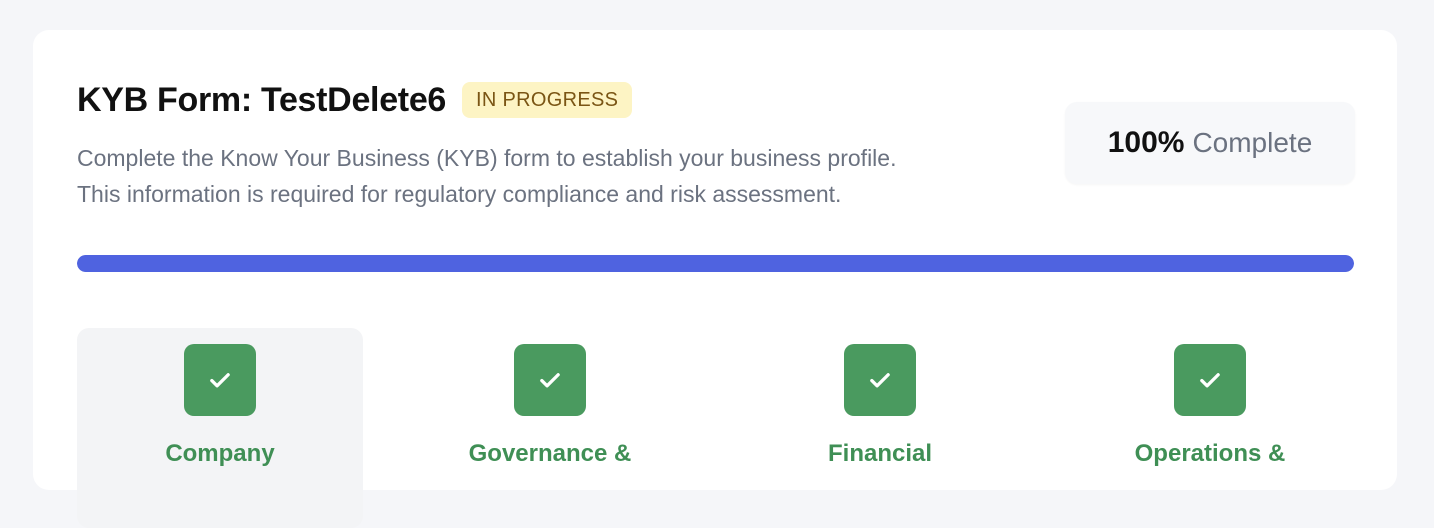 The image size is (1434, 528). I want to click on completion-summary: 100% Complete, so click(1210, 143).